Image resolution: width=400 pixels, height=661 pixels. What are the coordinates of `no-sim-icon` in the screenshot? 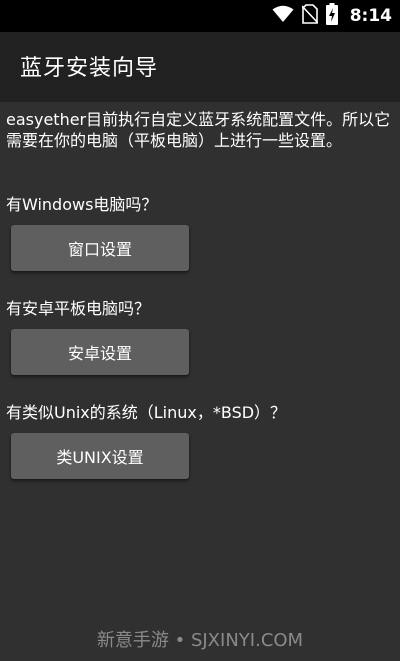 It's located at (310, 16).